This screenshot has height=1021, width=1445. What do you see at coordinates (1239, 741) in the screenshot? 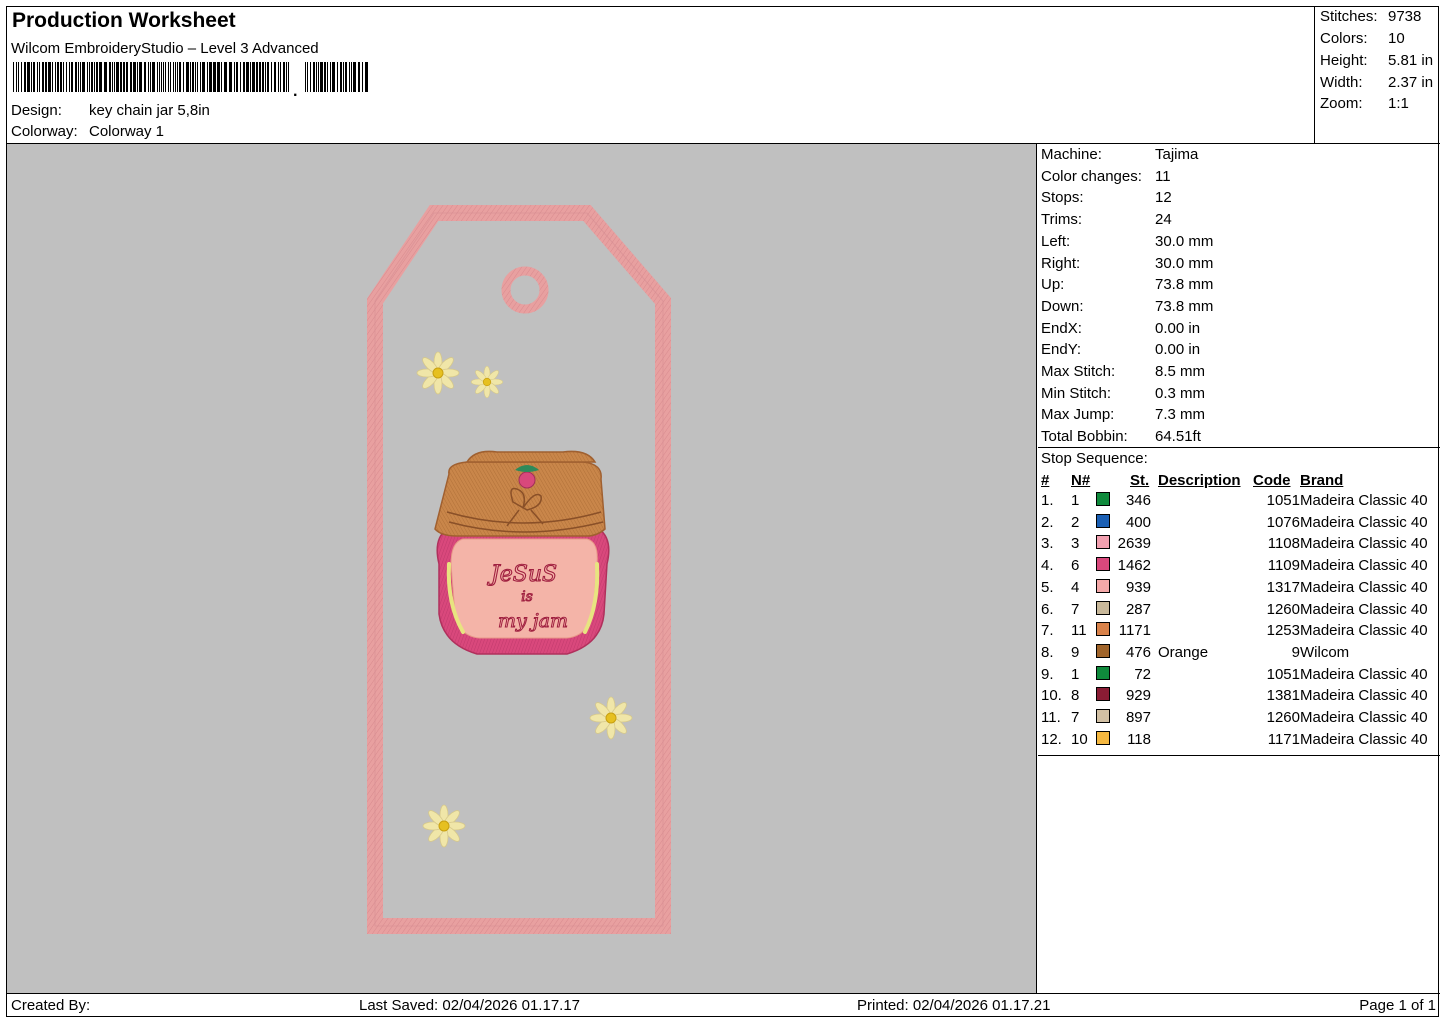
I see `table-row: 12. 10 118 1171 Madeira Classic 40` at bounding box center [1239, 741].